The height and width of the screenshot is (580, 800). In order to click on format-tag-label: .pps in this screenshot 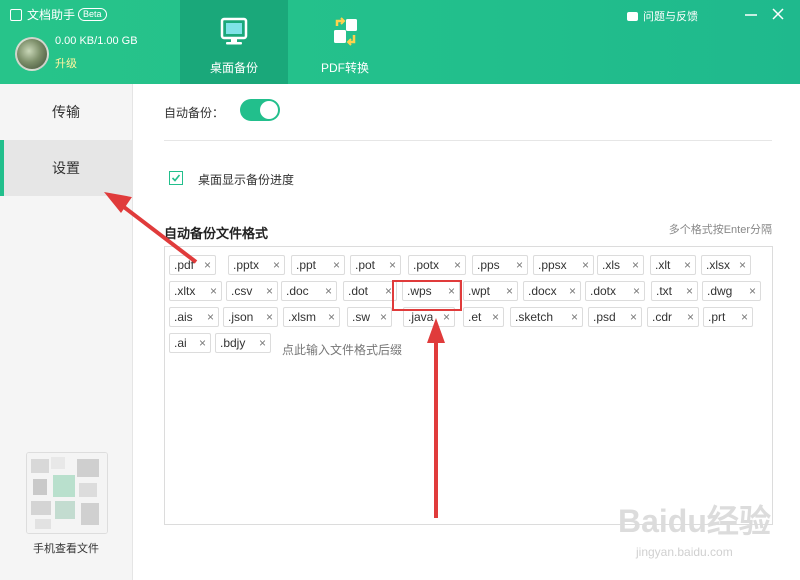, I will do `click(488, 265)`.